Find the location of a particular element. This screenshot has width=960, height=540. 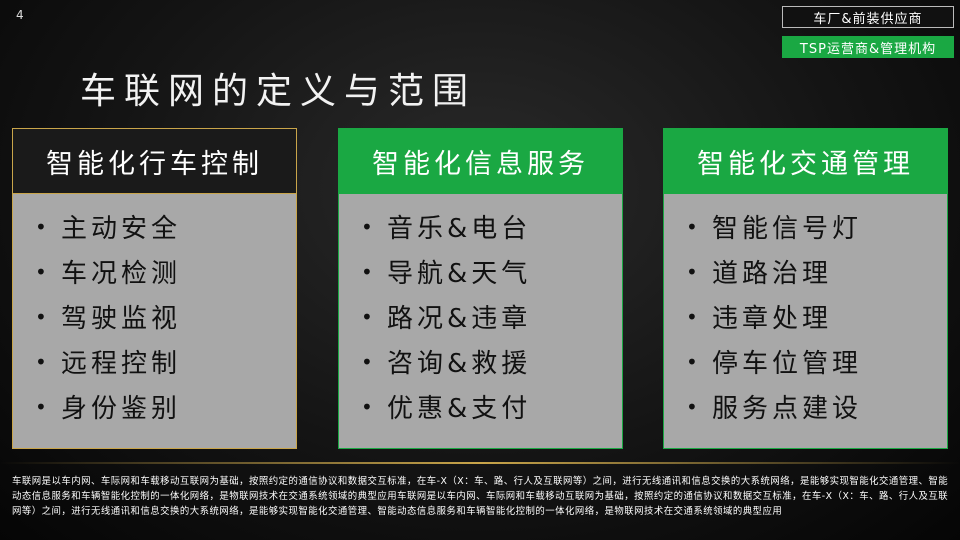

gold-divider is located at coordinates (480, 463).